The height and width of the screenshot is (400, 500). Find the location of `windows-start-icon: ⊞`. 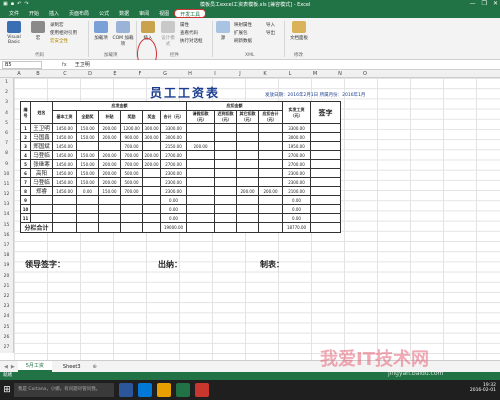

windows-start-icon: ⊞ is located at coordinates (7, 390).